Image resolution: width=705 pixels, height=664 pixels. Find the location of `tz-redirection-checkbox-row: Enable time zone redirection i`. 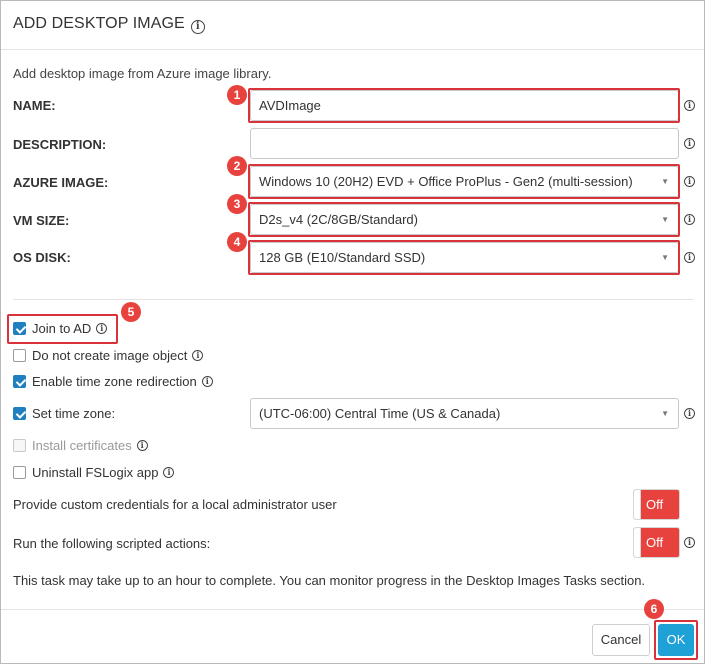

tz-redirection-checkbox-row: Enable time zone redirection i is located at coordinates (113, 381).